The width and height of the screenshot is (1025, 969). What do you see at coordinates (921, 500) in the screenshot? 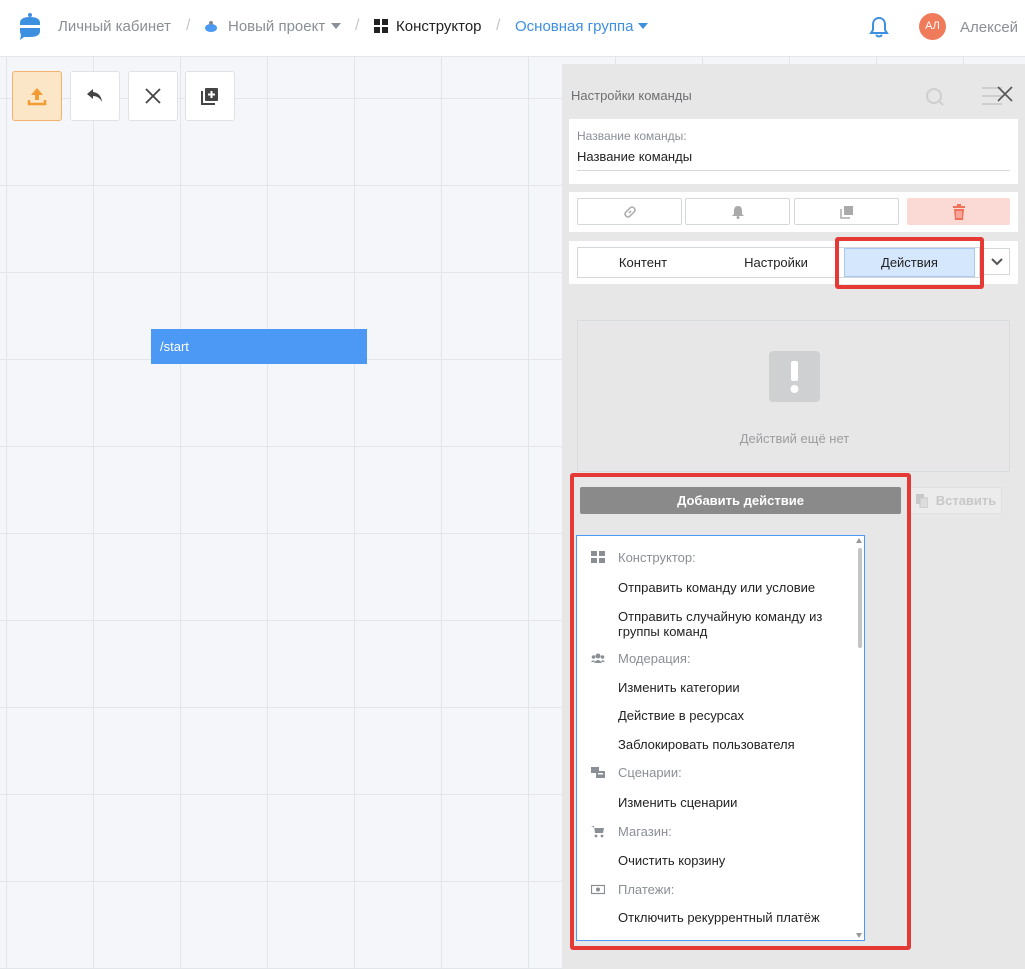
I see `paste-icon` at bounding box center [921, 500].